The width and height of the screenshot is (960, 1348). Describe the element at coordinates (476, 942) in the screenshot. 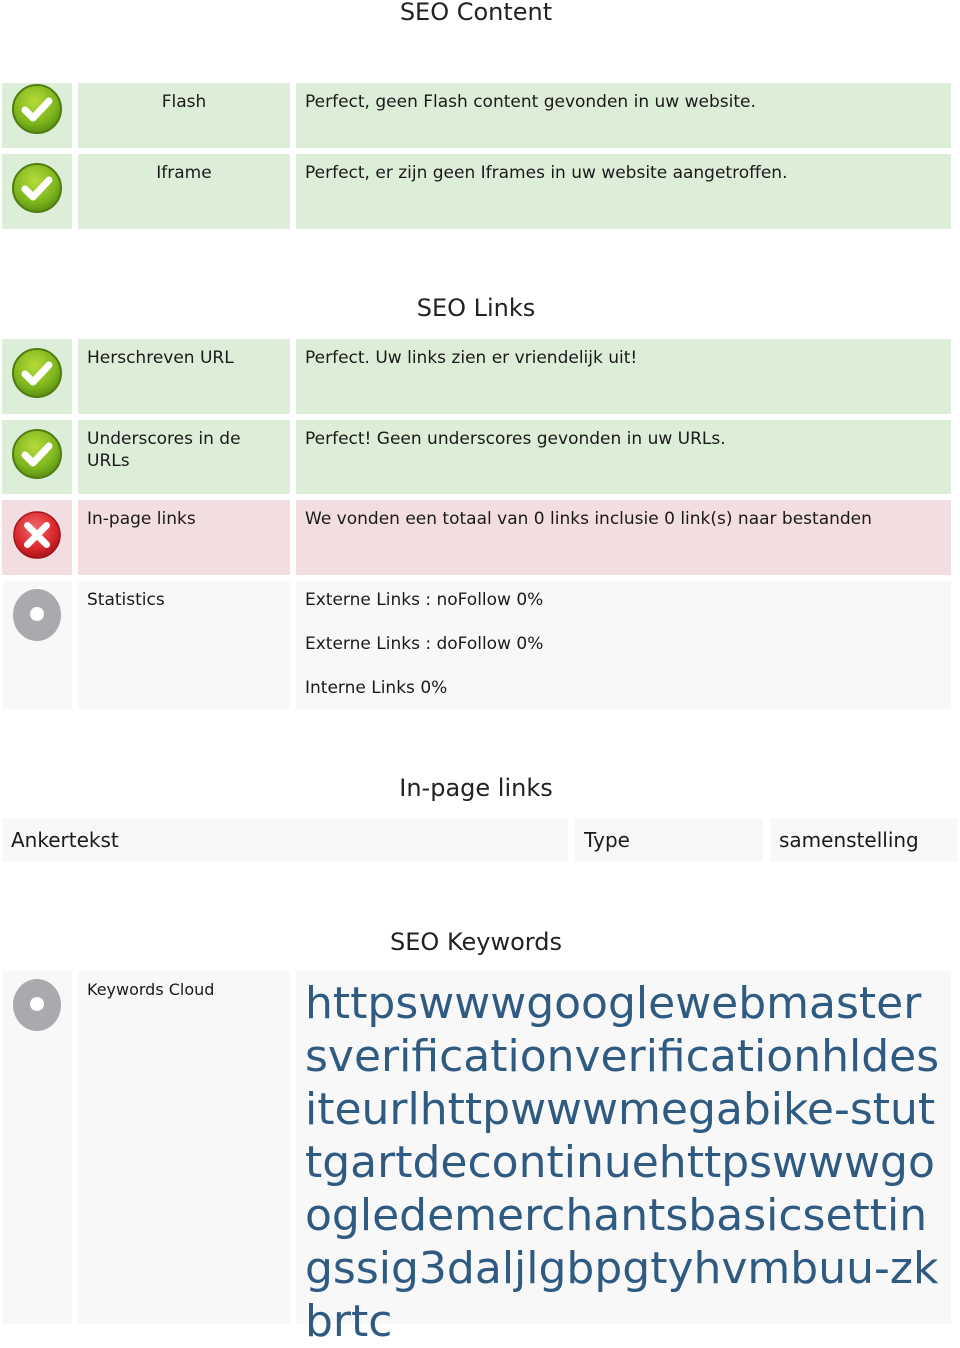

I see `section-title-seo-keywords: SEO Keywords` at that location.